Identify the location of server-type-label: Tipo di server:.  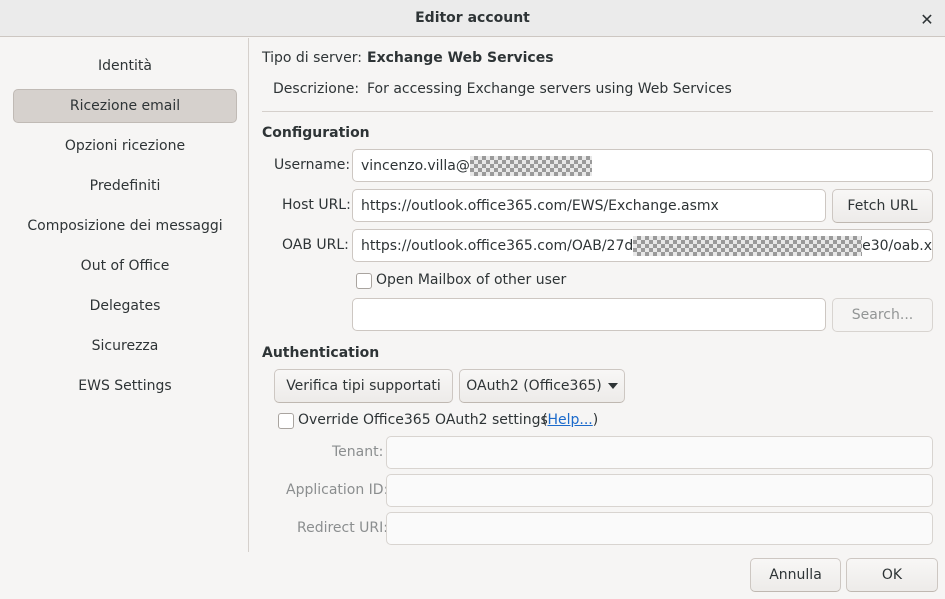
(312, 58).